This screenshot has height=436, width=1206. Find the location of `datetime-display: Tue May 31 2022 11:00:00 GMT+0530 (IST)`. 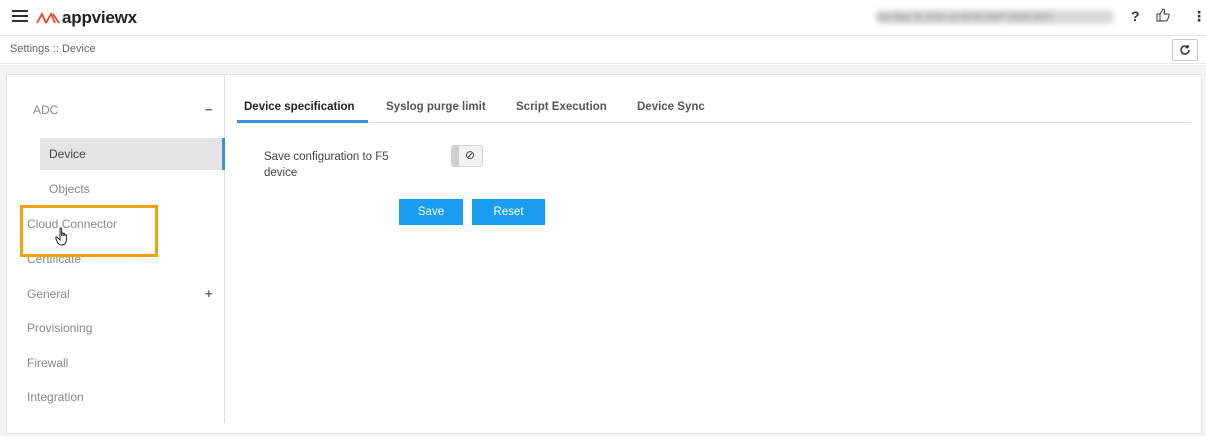

datetime-display: Tue May 31 2022 11:00:00 GMT+0530 (IST) is located at coordinates (995, 17).